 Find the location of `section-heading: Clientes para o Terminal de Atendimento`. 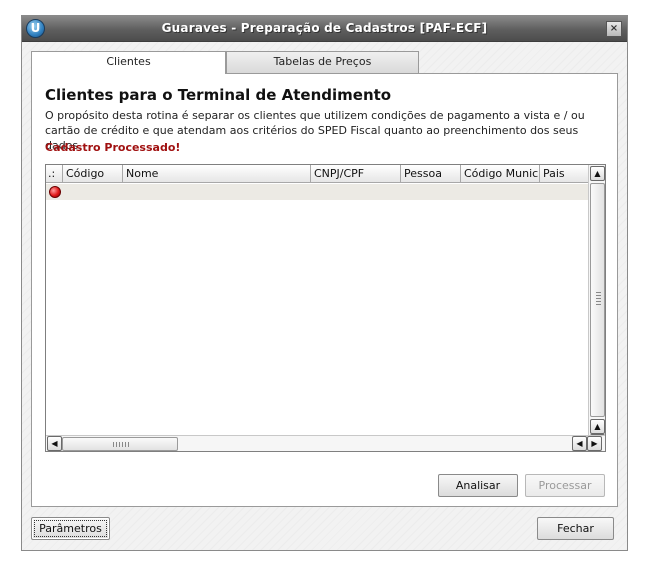

section-heading: Clientes para o Terminal de Atendimento is located at coordinates (218, 95).